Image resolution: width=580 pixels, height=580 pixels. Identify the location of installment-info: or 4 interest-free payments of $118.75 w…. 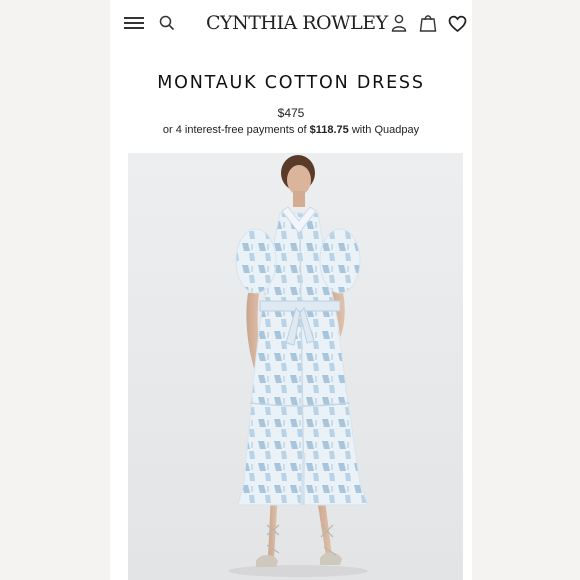
(291, 130).